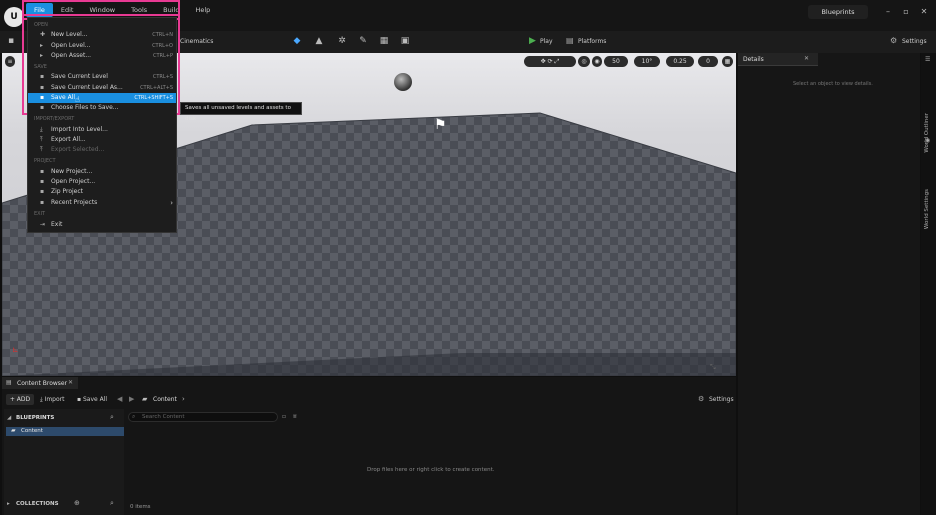 The width and height of the screenshot is (936, 515). What do you see at coordinates (32, 431) in the screenshot?
I see `folder-tree-label: Content` at bounding box center [32, 431].